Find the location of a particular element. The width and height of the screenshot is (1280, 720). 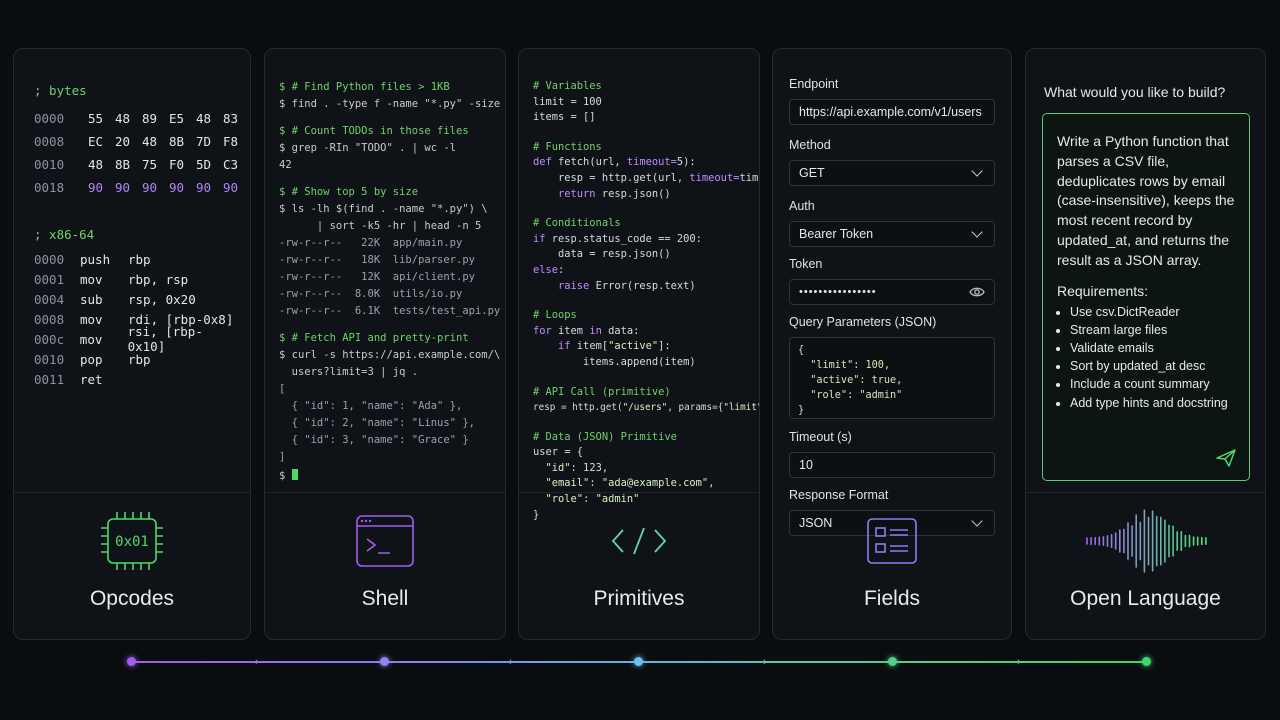

timeline-arrow-icon: › is located at coordinates (1019, 662).